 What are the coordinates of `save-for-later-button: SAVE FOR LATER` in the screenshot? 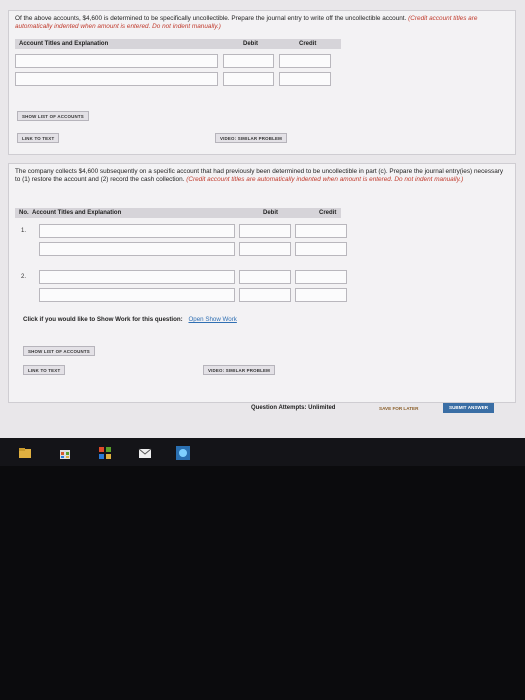 It's located at (398, 408).